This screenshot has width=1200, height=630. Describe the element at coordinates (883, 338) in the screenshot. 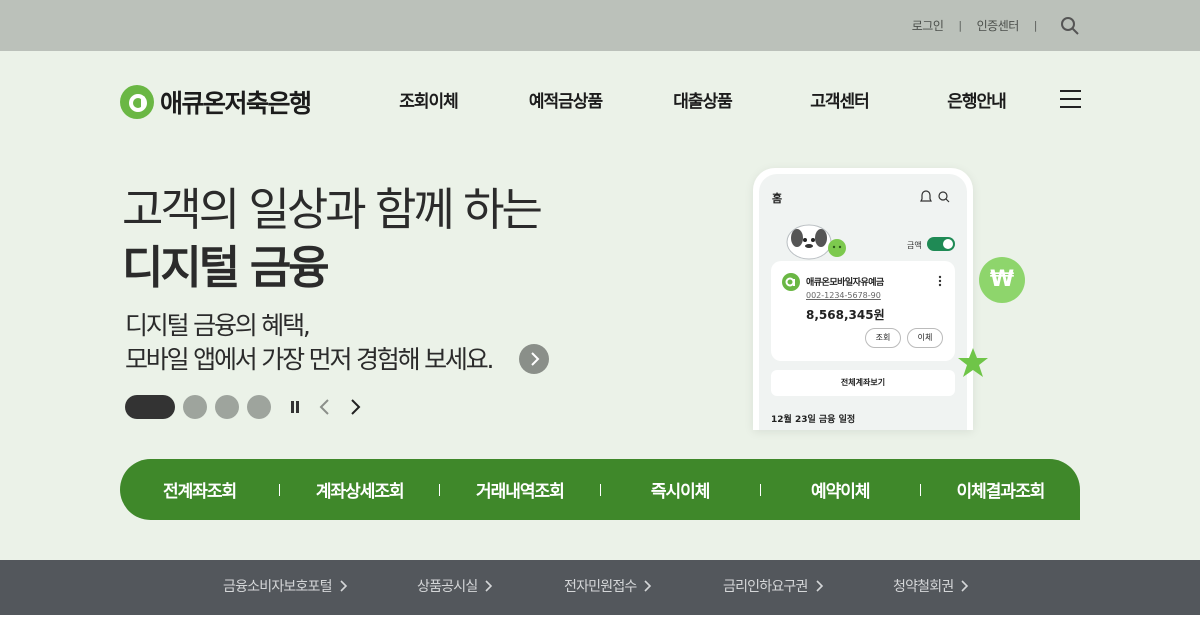

I see `inquiry-button: 조회` at that location.